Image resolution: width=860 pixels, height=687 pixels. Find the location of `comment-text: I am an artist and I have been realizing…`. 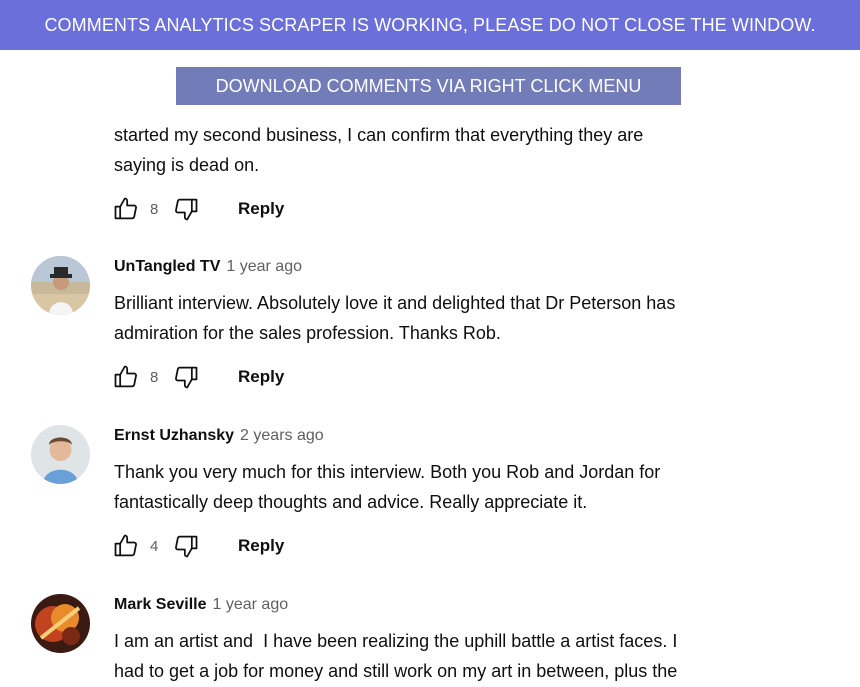

comment-text: I am an artist and I have been realizing… is located at coordinates (396, 656).